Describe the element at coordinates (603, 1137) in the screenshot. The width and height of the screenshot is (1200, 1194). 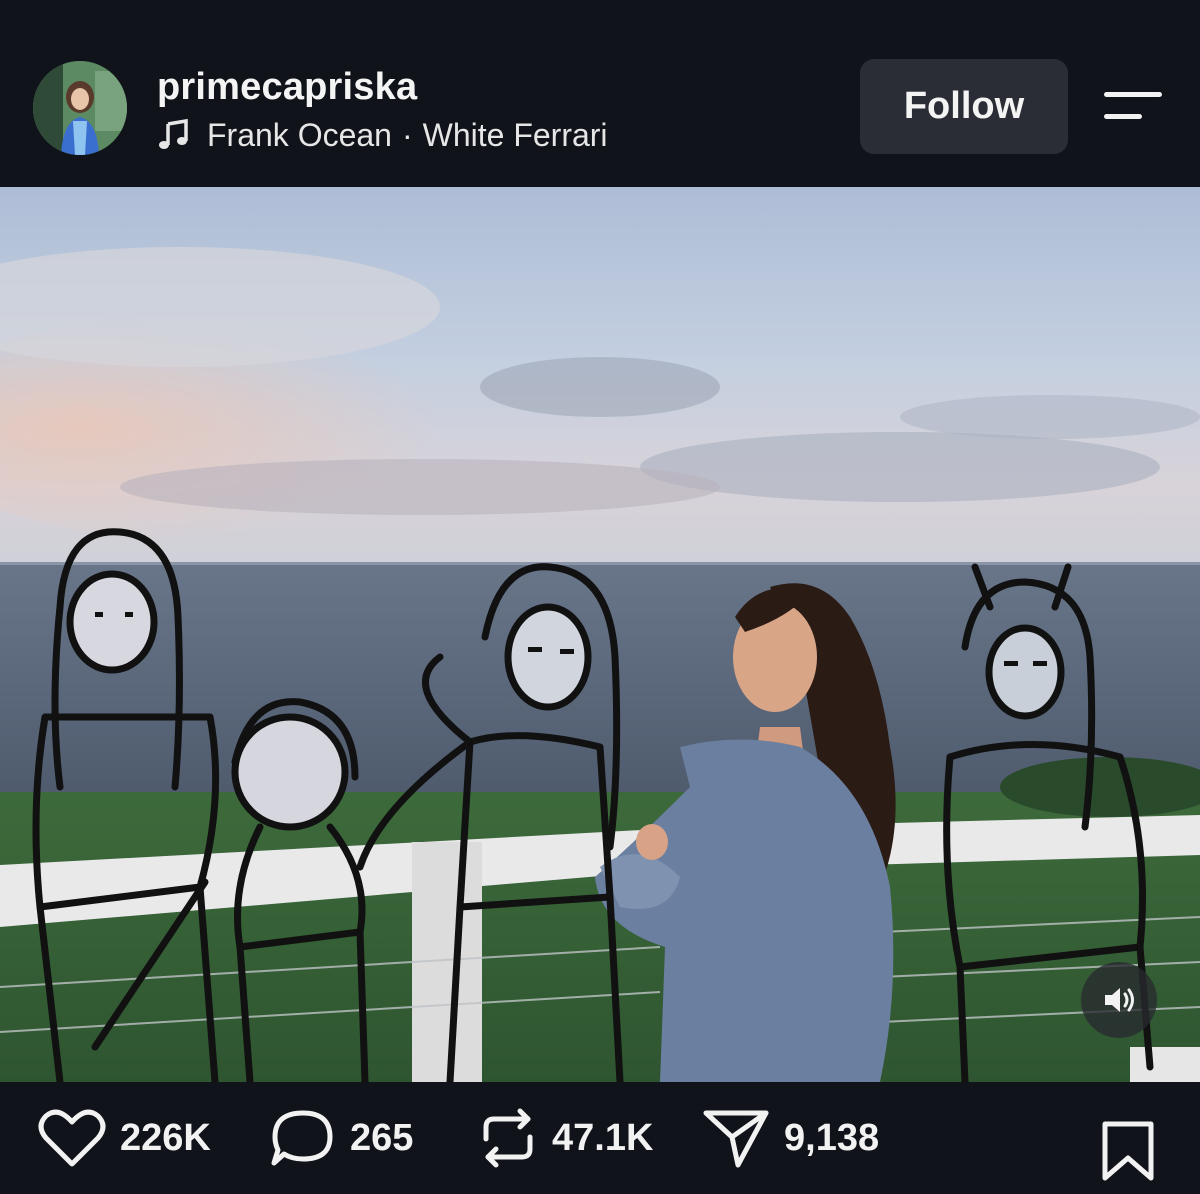
I see `repost-count: 47.1K` at that location.